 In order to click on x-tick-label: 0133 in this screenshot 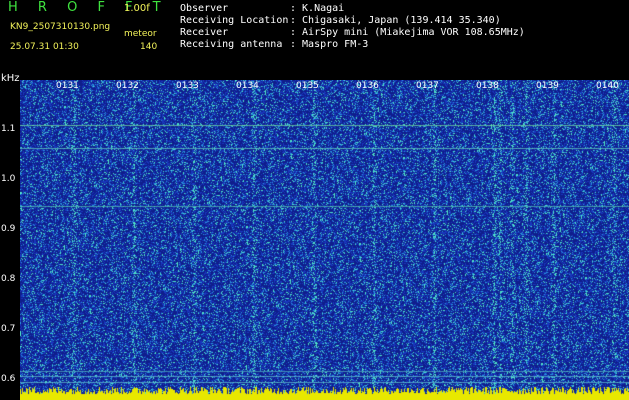, I will do `click(187, 86)`.